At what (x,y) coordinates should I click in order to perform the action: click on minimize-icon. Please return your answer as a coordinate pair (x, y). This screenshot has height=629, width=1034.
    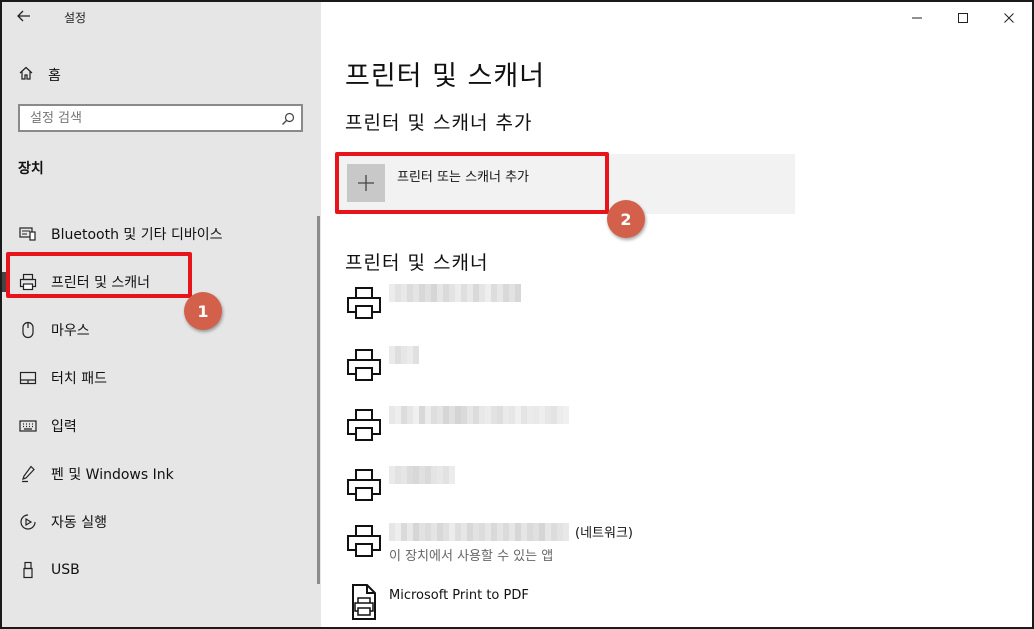
    Looking at the image, I should click on (917, 18).